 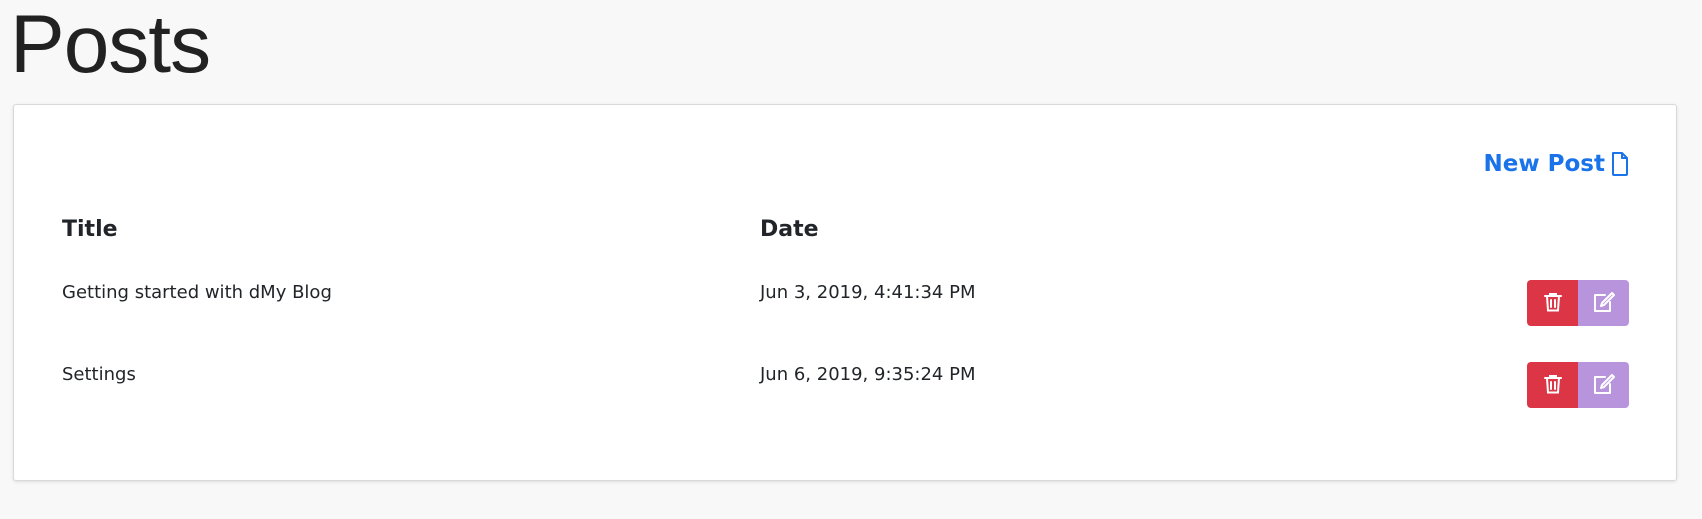 What do you see at coordinates (110, 45) in the screenshot?
I see `page-title: Posts` at bounding box center [110, 45].